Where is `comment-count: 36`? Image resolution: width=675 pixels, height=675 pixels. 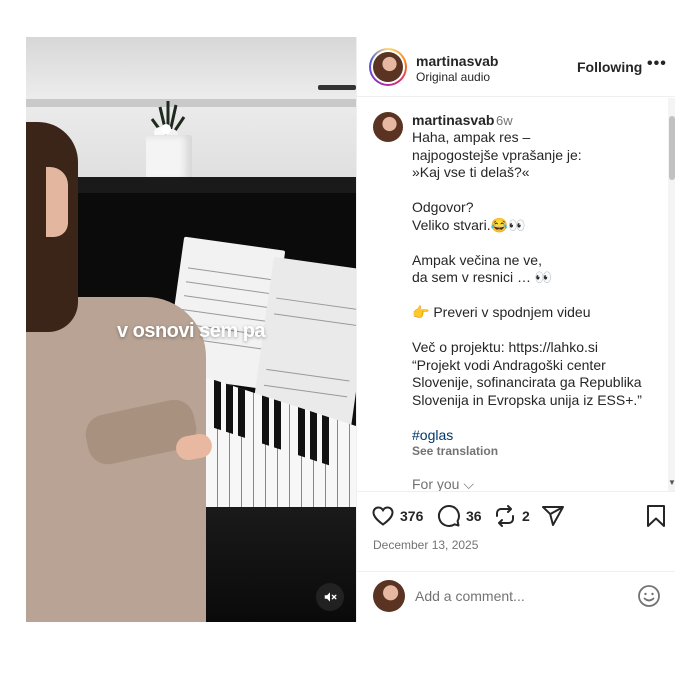 comment-count: 36 is located at coordinates (474, 516).